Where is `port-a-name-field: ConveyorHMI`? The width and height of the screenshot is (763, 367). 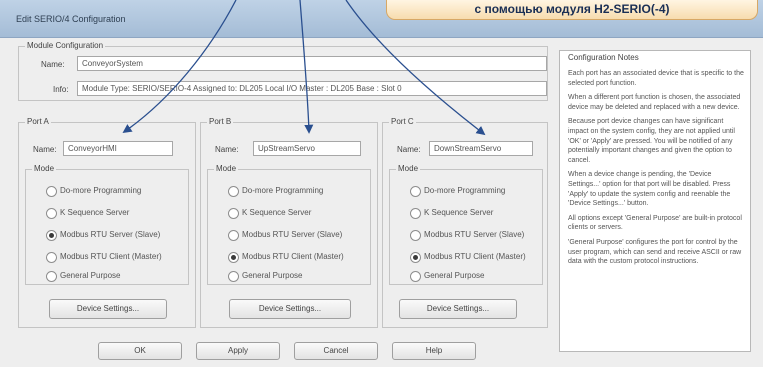 port-a-name-field: ConveyorHMI is located at coordinates (118, 148).